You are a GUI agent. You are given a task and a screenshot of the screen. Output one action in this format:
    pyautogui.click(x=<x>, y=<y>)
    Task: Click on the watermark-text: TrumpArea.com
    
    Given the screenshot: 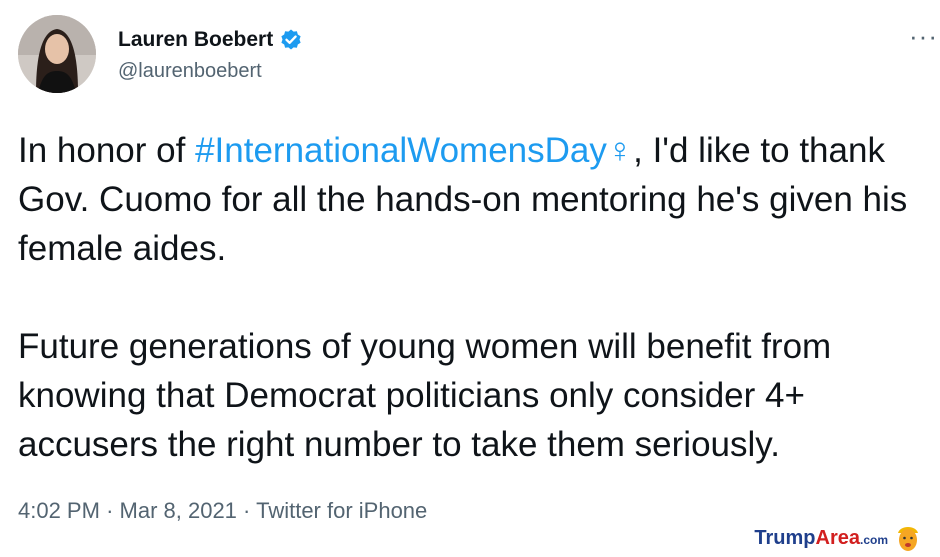 What is the action you would take?
    pyautogui.click(x=821, y=538)
    